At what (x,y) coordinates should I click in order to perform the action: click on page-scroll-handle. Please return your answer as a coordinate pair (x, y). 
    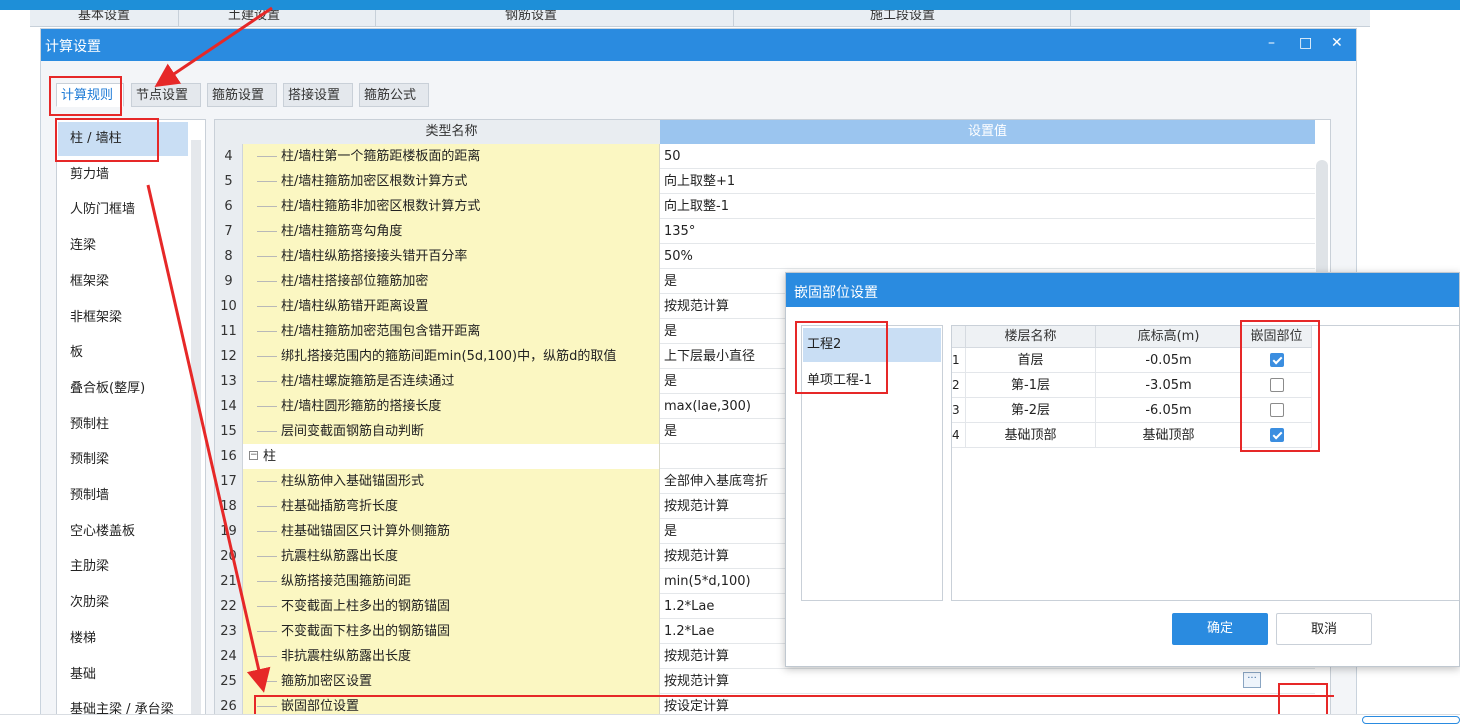
    Looking at the image, I should click on (1411, 720).